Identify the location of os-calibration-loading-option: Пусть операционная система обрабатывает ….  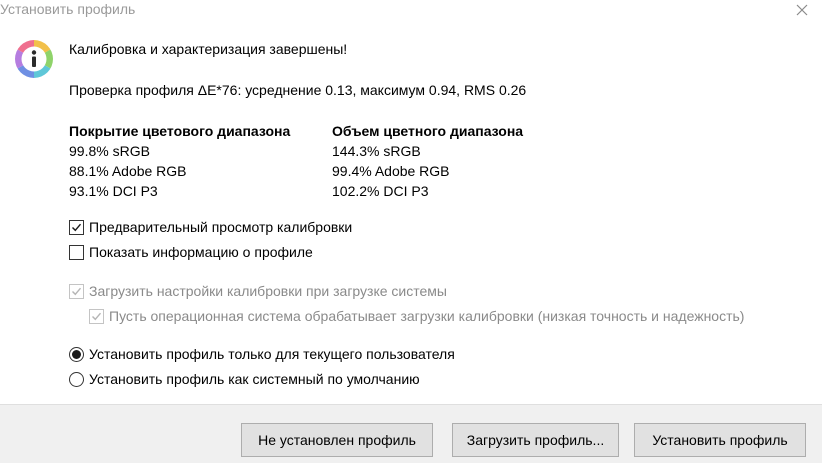
(416, 316).